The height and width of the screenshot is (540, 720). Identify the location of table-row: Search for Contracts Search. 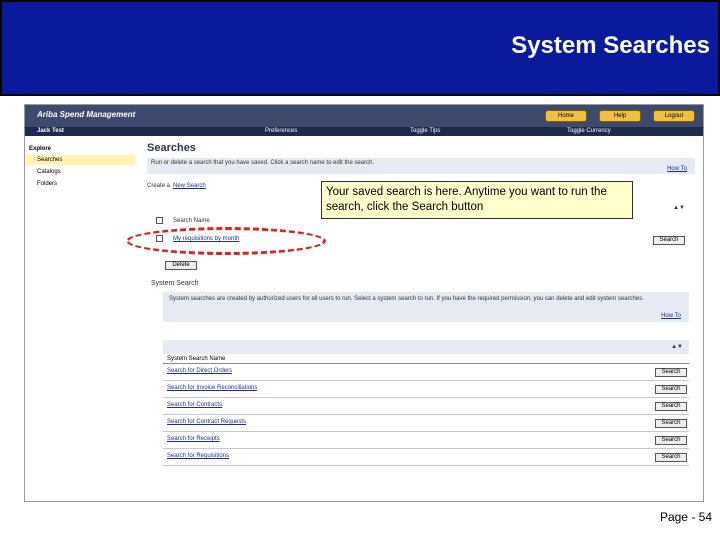
(426, 406).